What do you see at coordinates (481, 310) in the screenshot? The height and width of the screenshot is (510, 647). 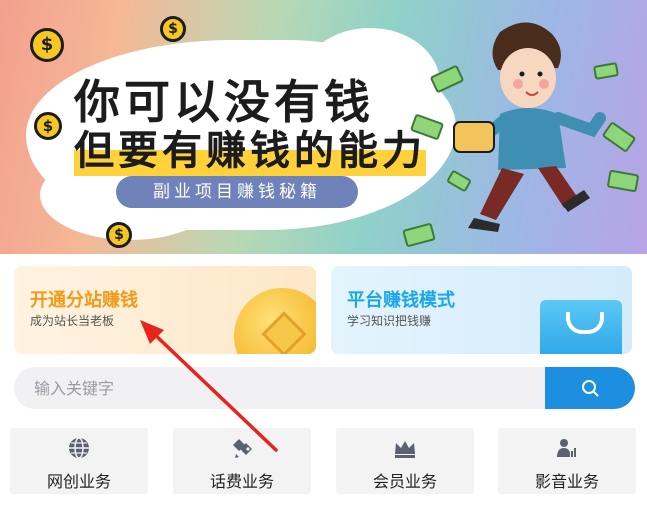 I see `platform-earning-card: 平台赚钱模式 学习知识把钱赚` at bounding box center [481, 310].